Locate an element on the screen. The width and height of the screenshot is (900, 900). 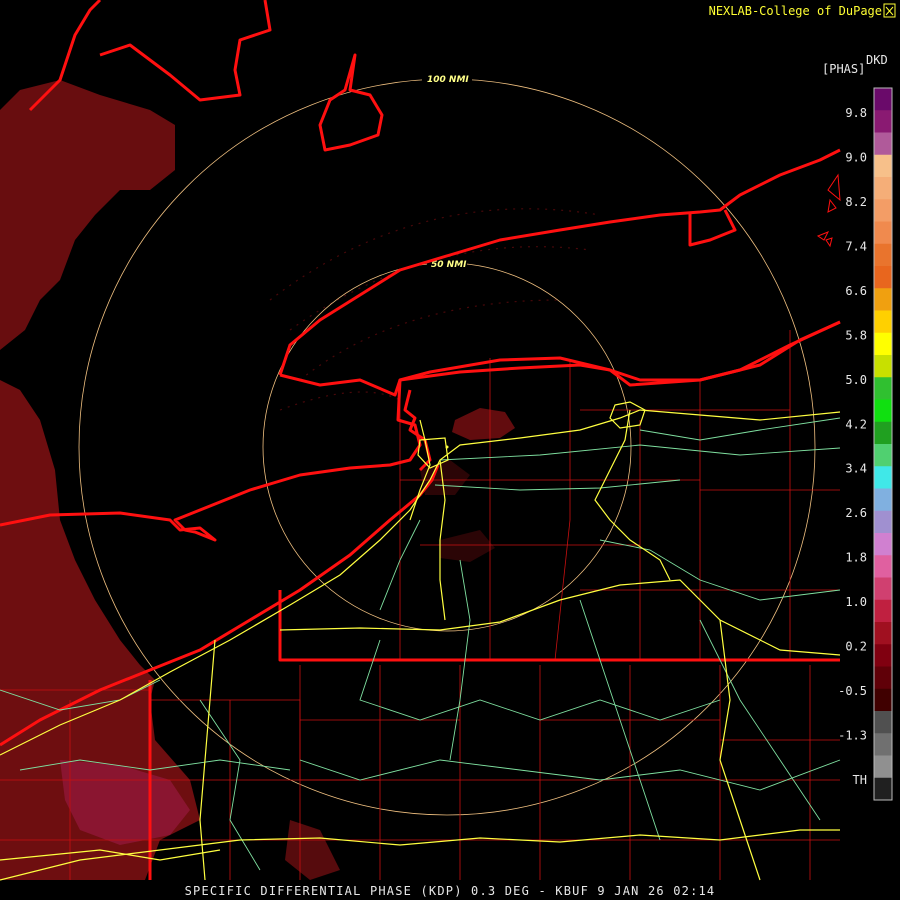
legend-tick-label: 1.8 is located at coordinates (856, 558).